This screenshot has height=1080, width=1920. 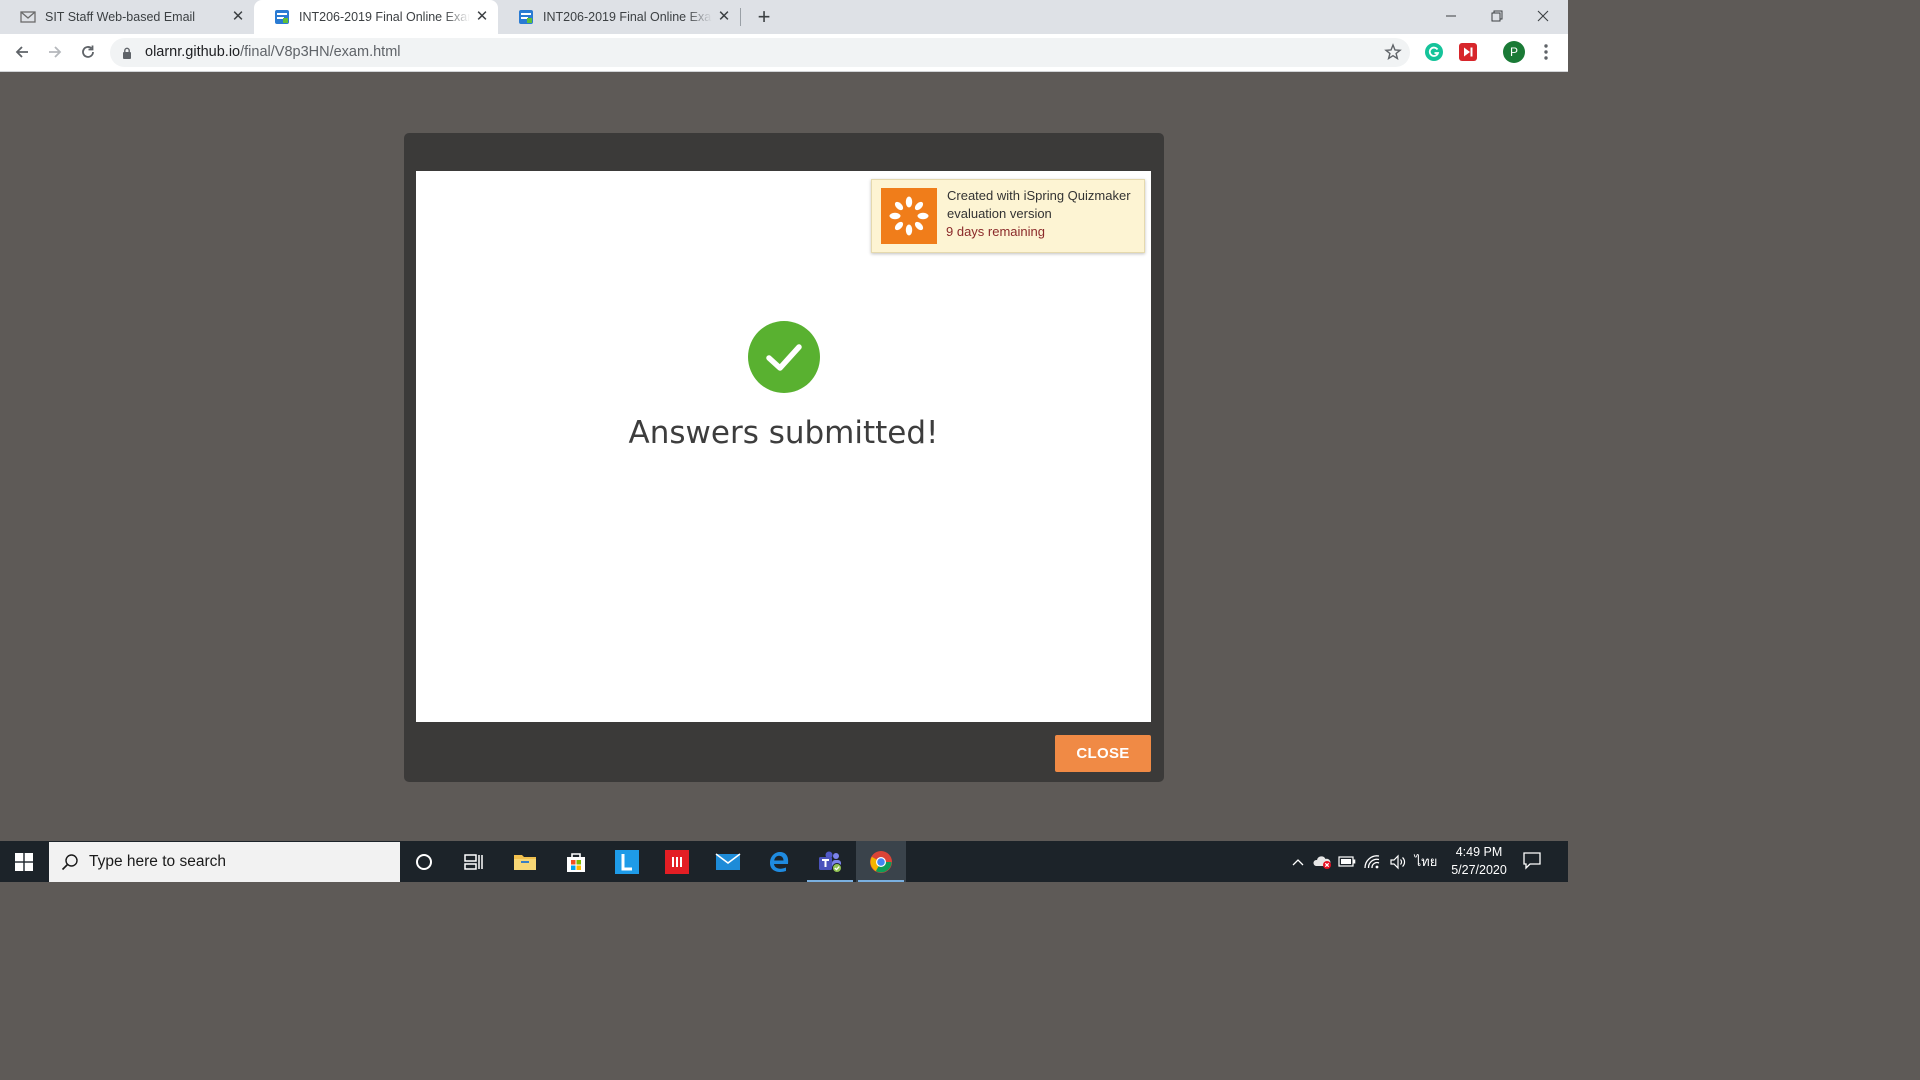 I want to click on reload-button, so click(x=88, y=52).